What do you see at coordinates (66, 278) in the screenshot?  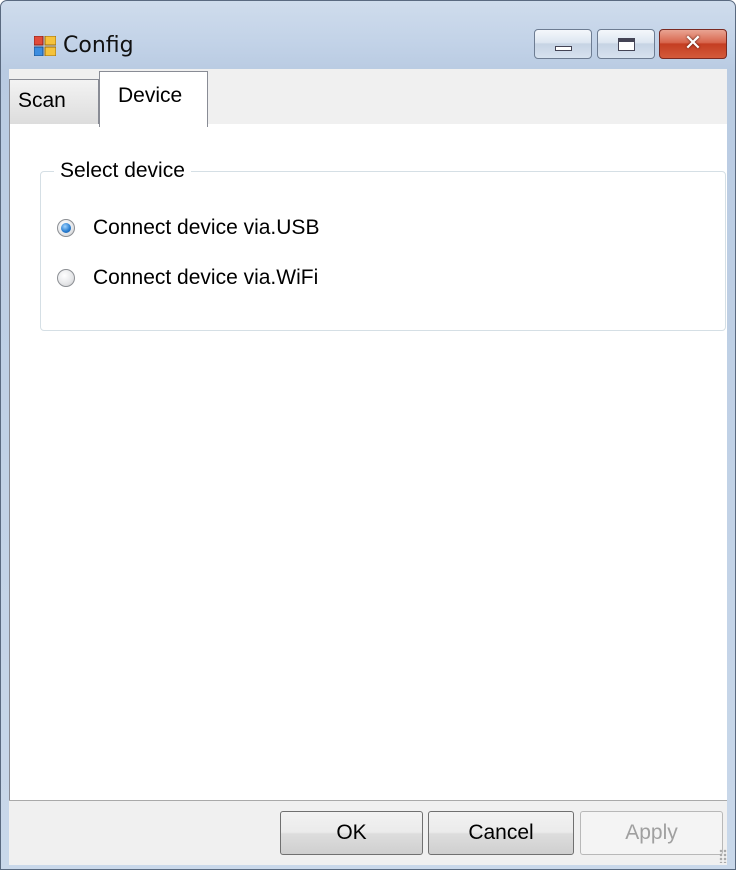 I see `radio-unchecked-icon` at bounding box center [66, 278].